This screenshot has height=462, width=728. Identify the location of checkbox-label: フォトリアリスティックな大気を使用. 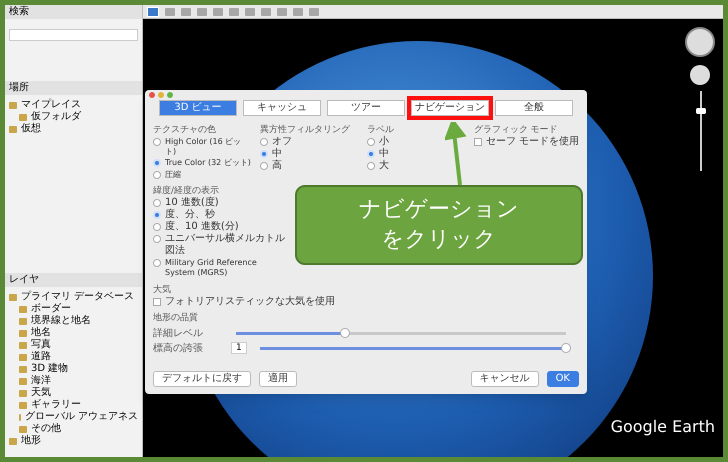
(250, 302).